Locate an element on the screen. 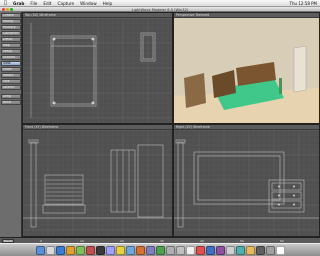 The width and height of the screenshot is (320, 256). tool-bend-button: Bend is located at coordinates (11, 102).